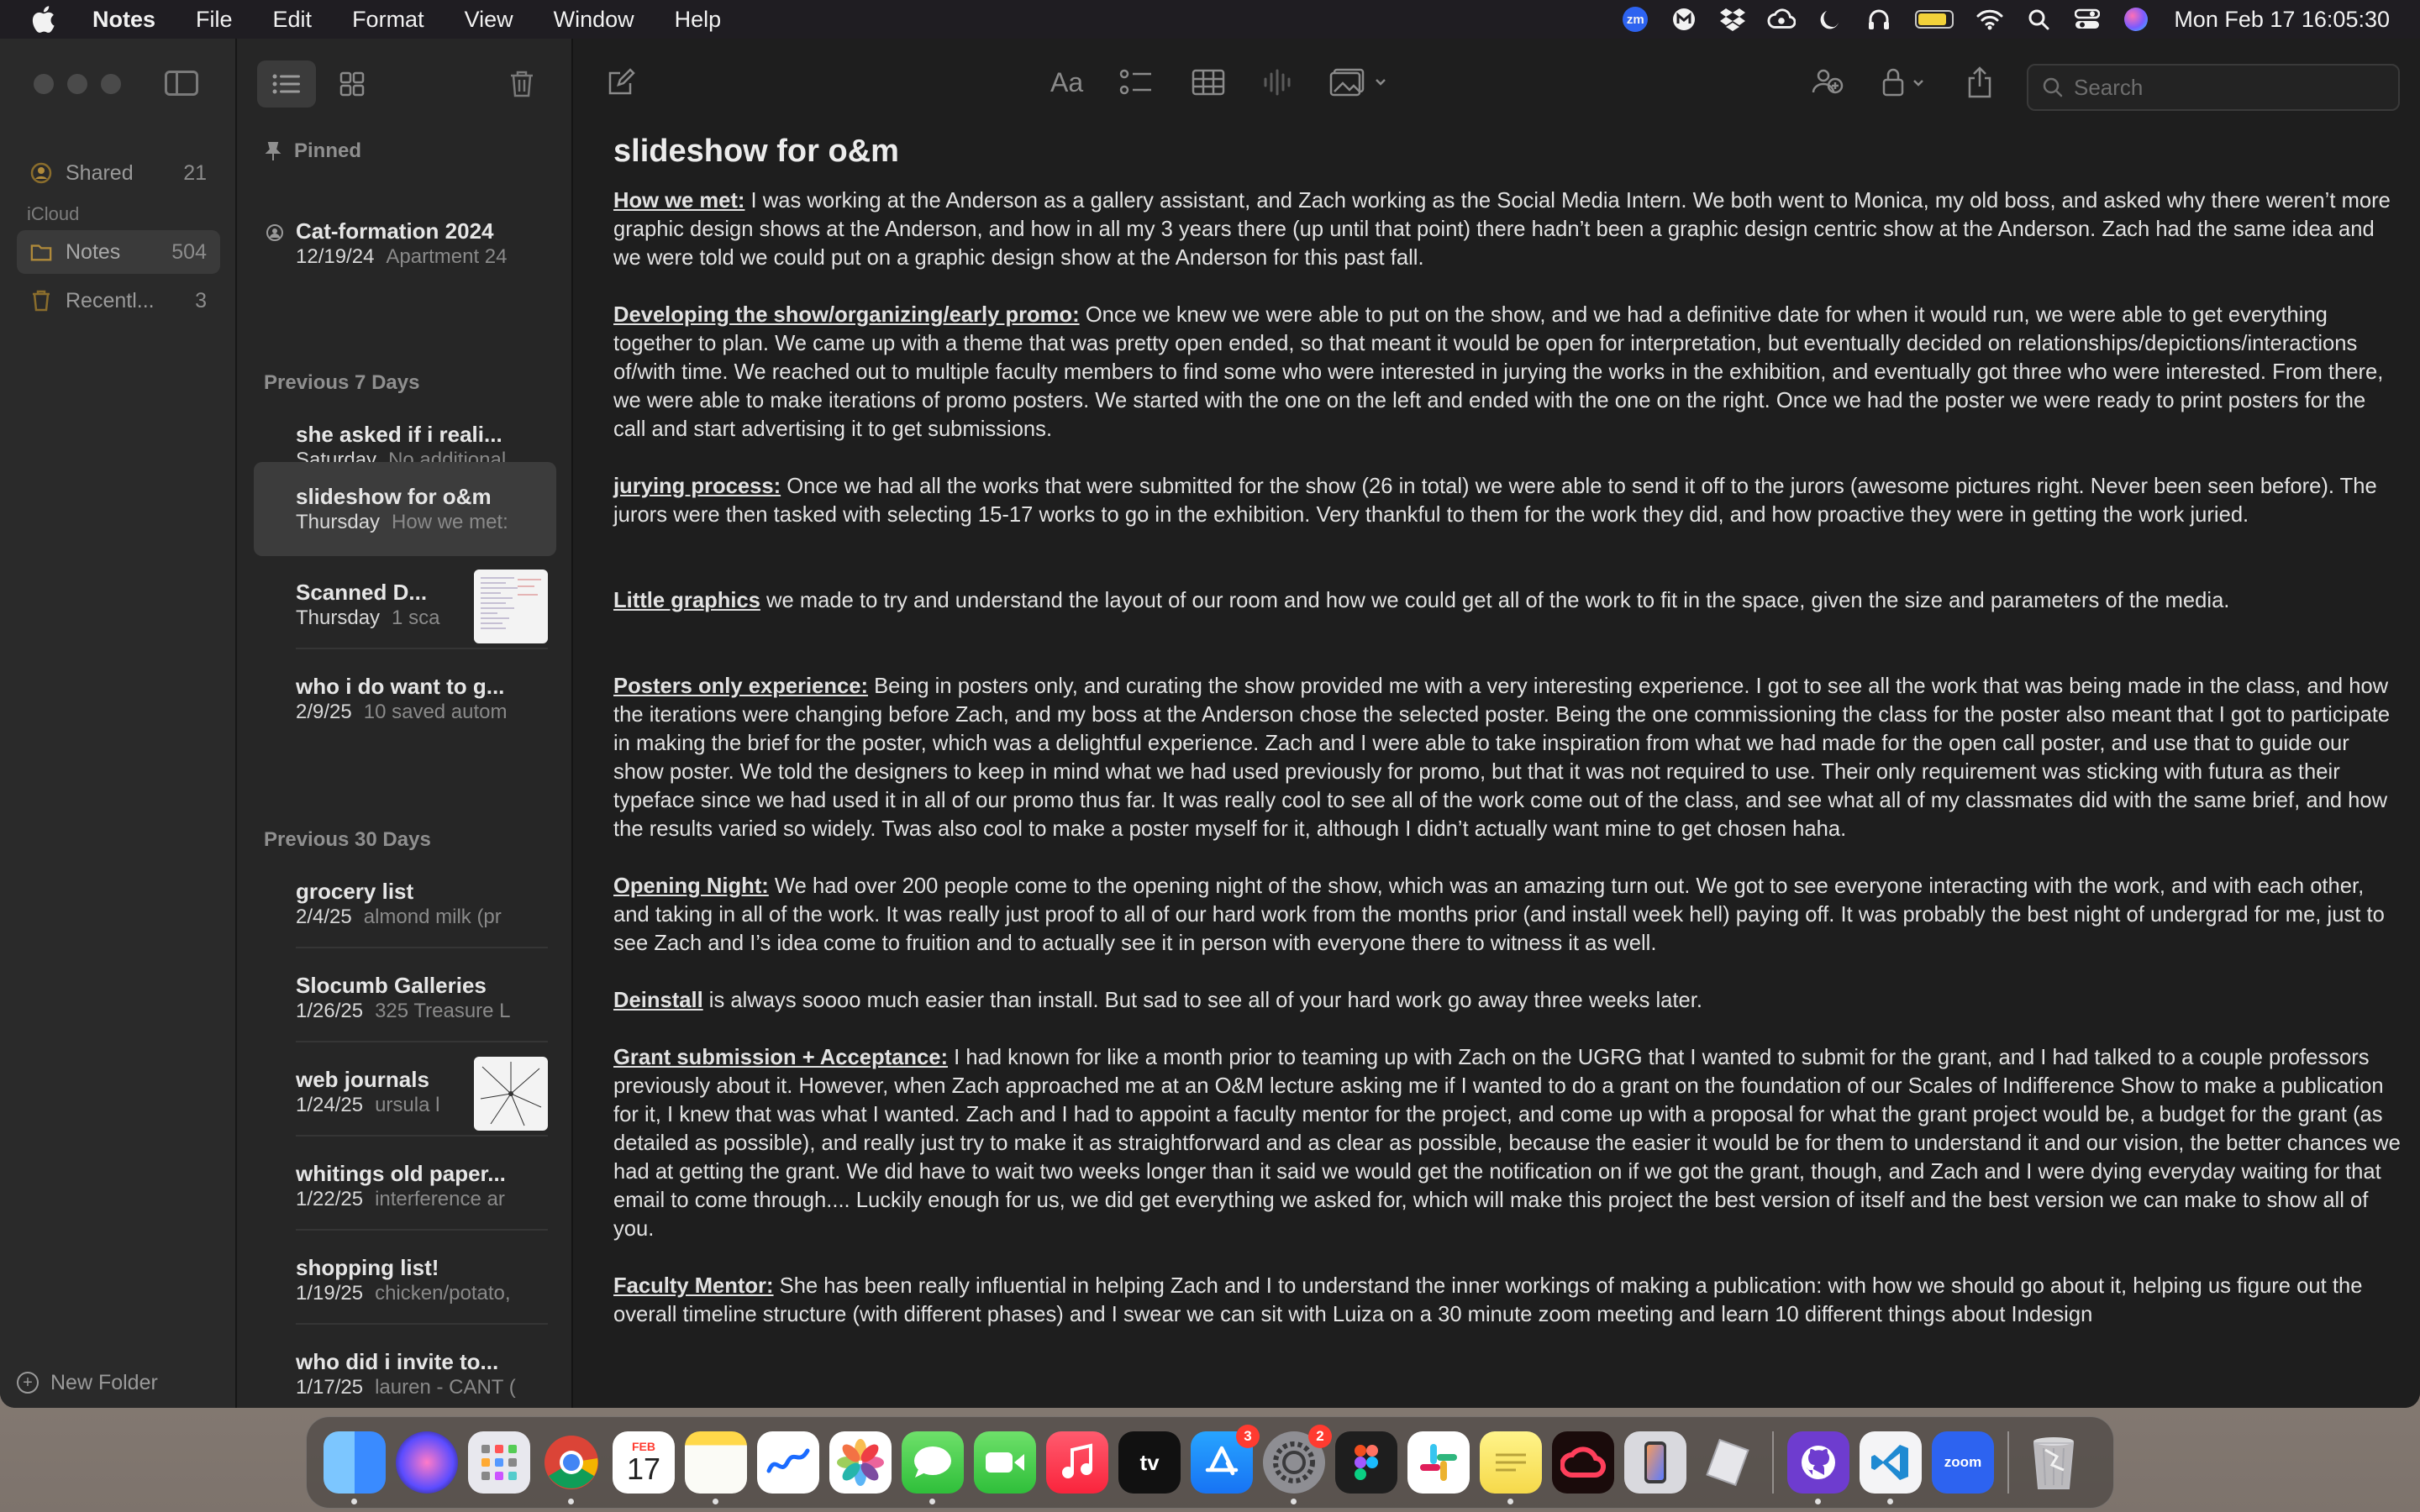 The width and height of the screenshot is (2420, 1512). What do you see at coordinates (44, 84) in the screenshot?
I see `close-button` at bounding box center [44, 84].